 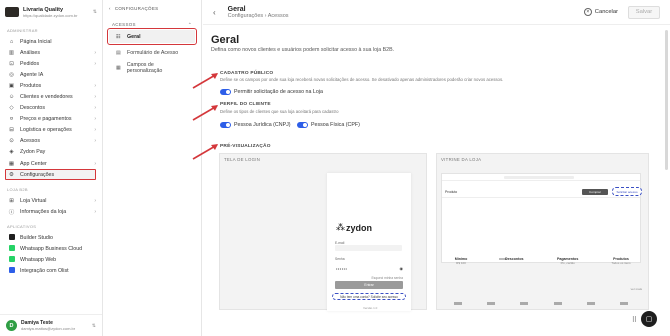 I want to click on info-icon: ⓘ, so click(x=11, y=212).